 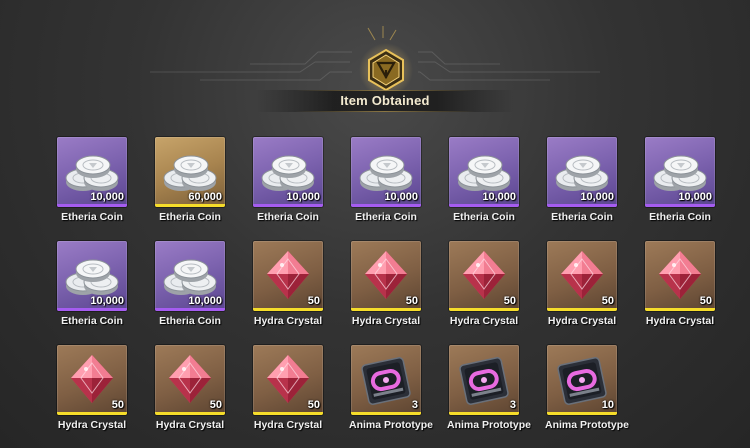 I want to click on reward-item-quantity: 10, so click(x=607, y=405).